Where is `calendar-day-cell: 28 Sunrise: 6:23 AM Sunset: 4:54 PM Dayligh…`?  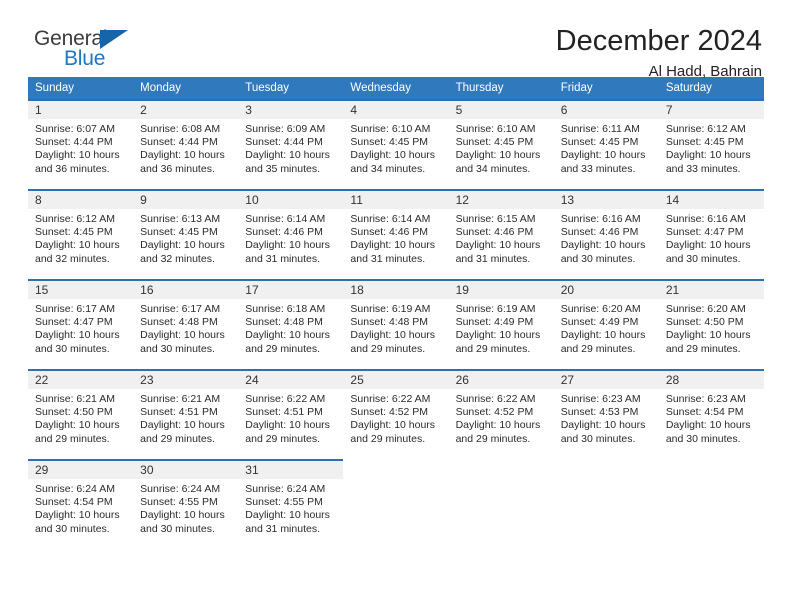 calendar-day-cell: 28 Sunrise: 6:23 AM Sunset: 4:54 PM Dayligh… is located at coordinates (711, 414).